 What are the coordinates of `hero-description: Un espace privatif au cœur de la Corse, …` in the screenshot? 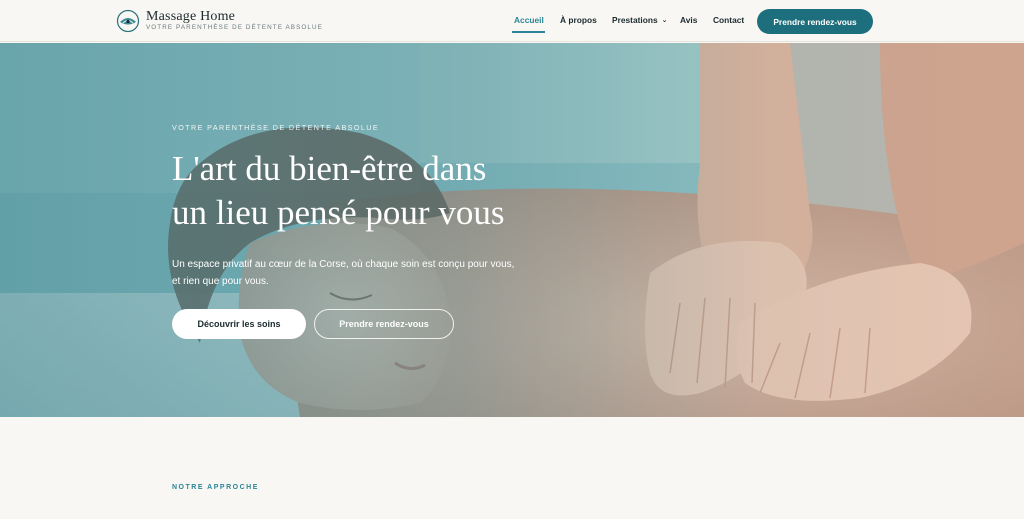 It's located at (362, 273).